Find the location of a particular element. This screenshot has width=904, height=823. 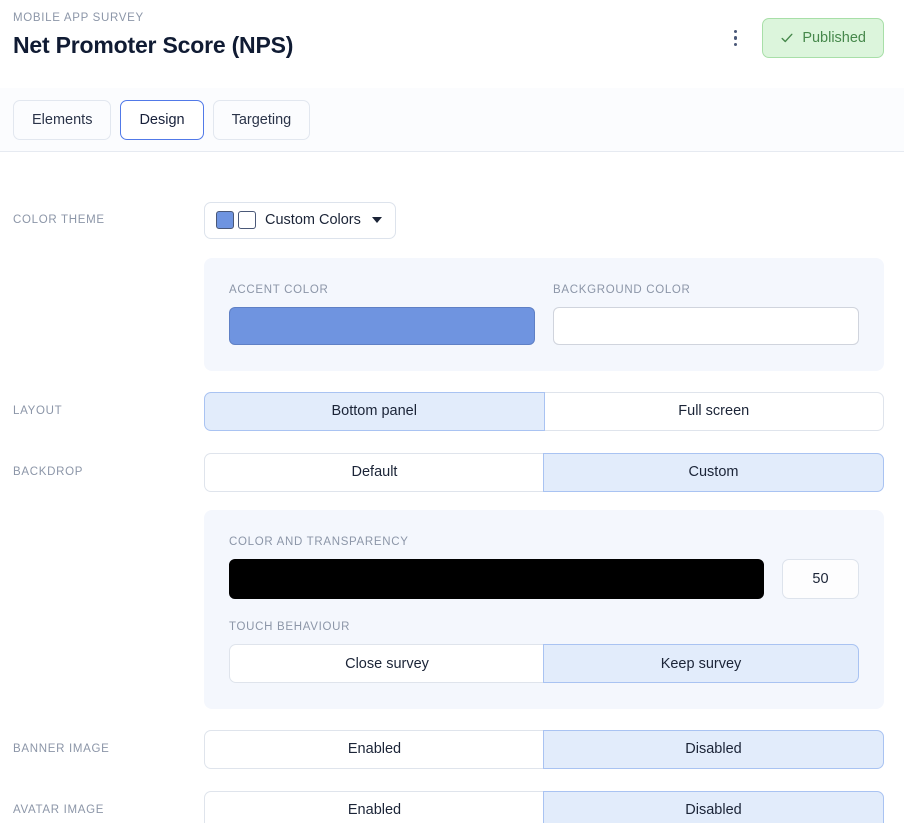

row-color-theme: COLOR THEME Custom Colors is located at coordinates (448, 220).